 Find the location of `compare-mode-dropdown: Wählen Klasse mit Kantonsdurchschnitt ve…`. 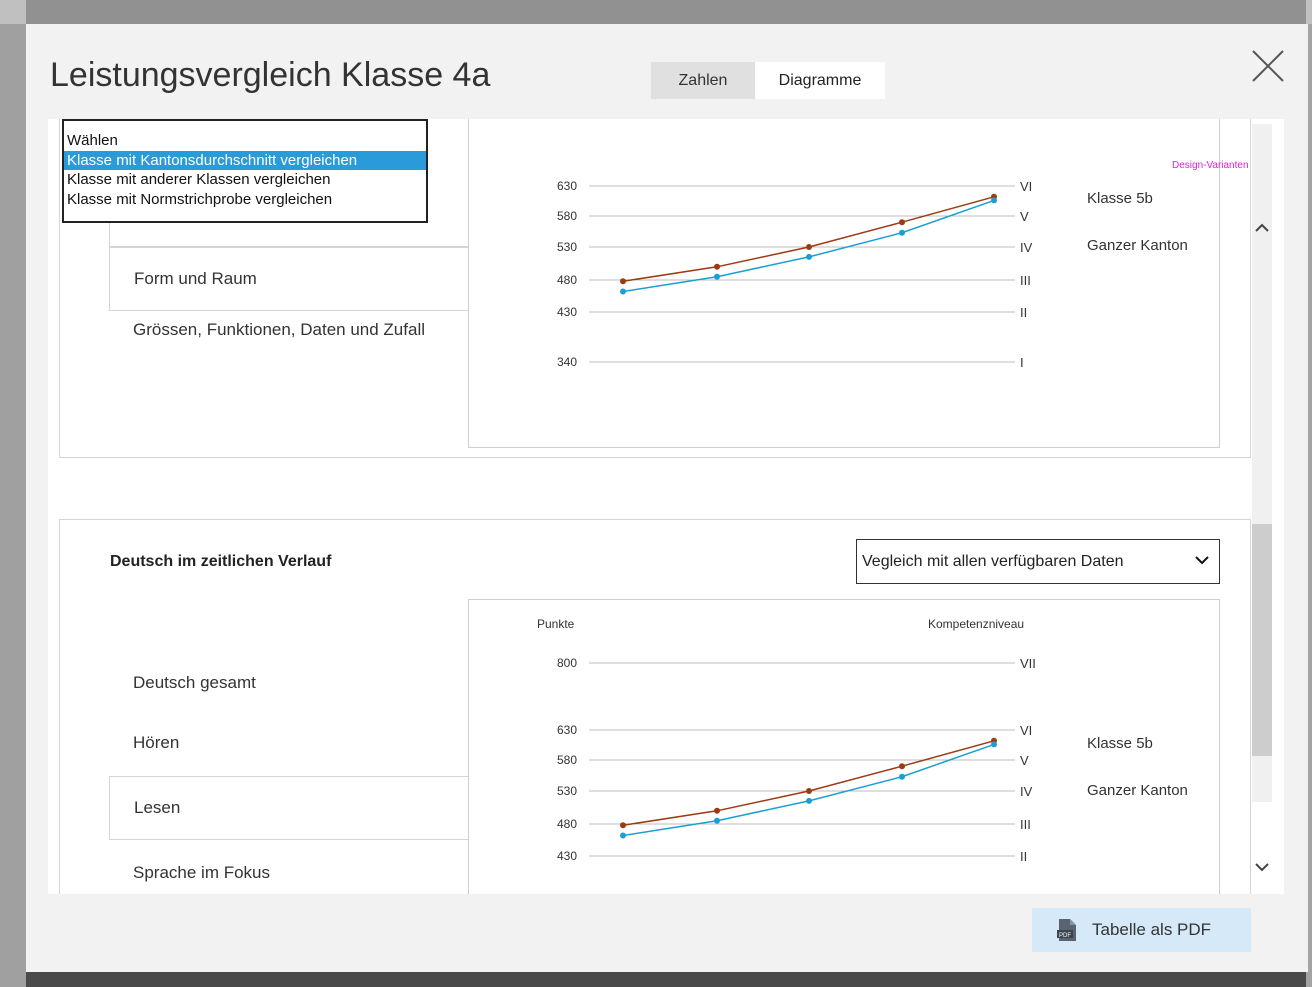

compare-mode-dropdown: Wählen Klasse mit Kantonsdurchschnitt ve… is located at coordinates (245, 171).